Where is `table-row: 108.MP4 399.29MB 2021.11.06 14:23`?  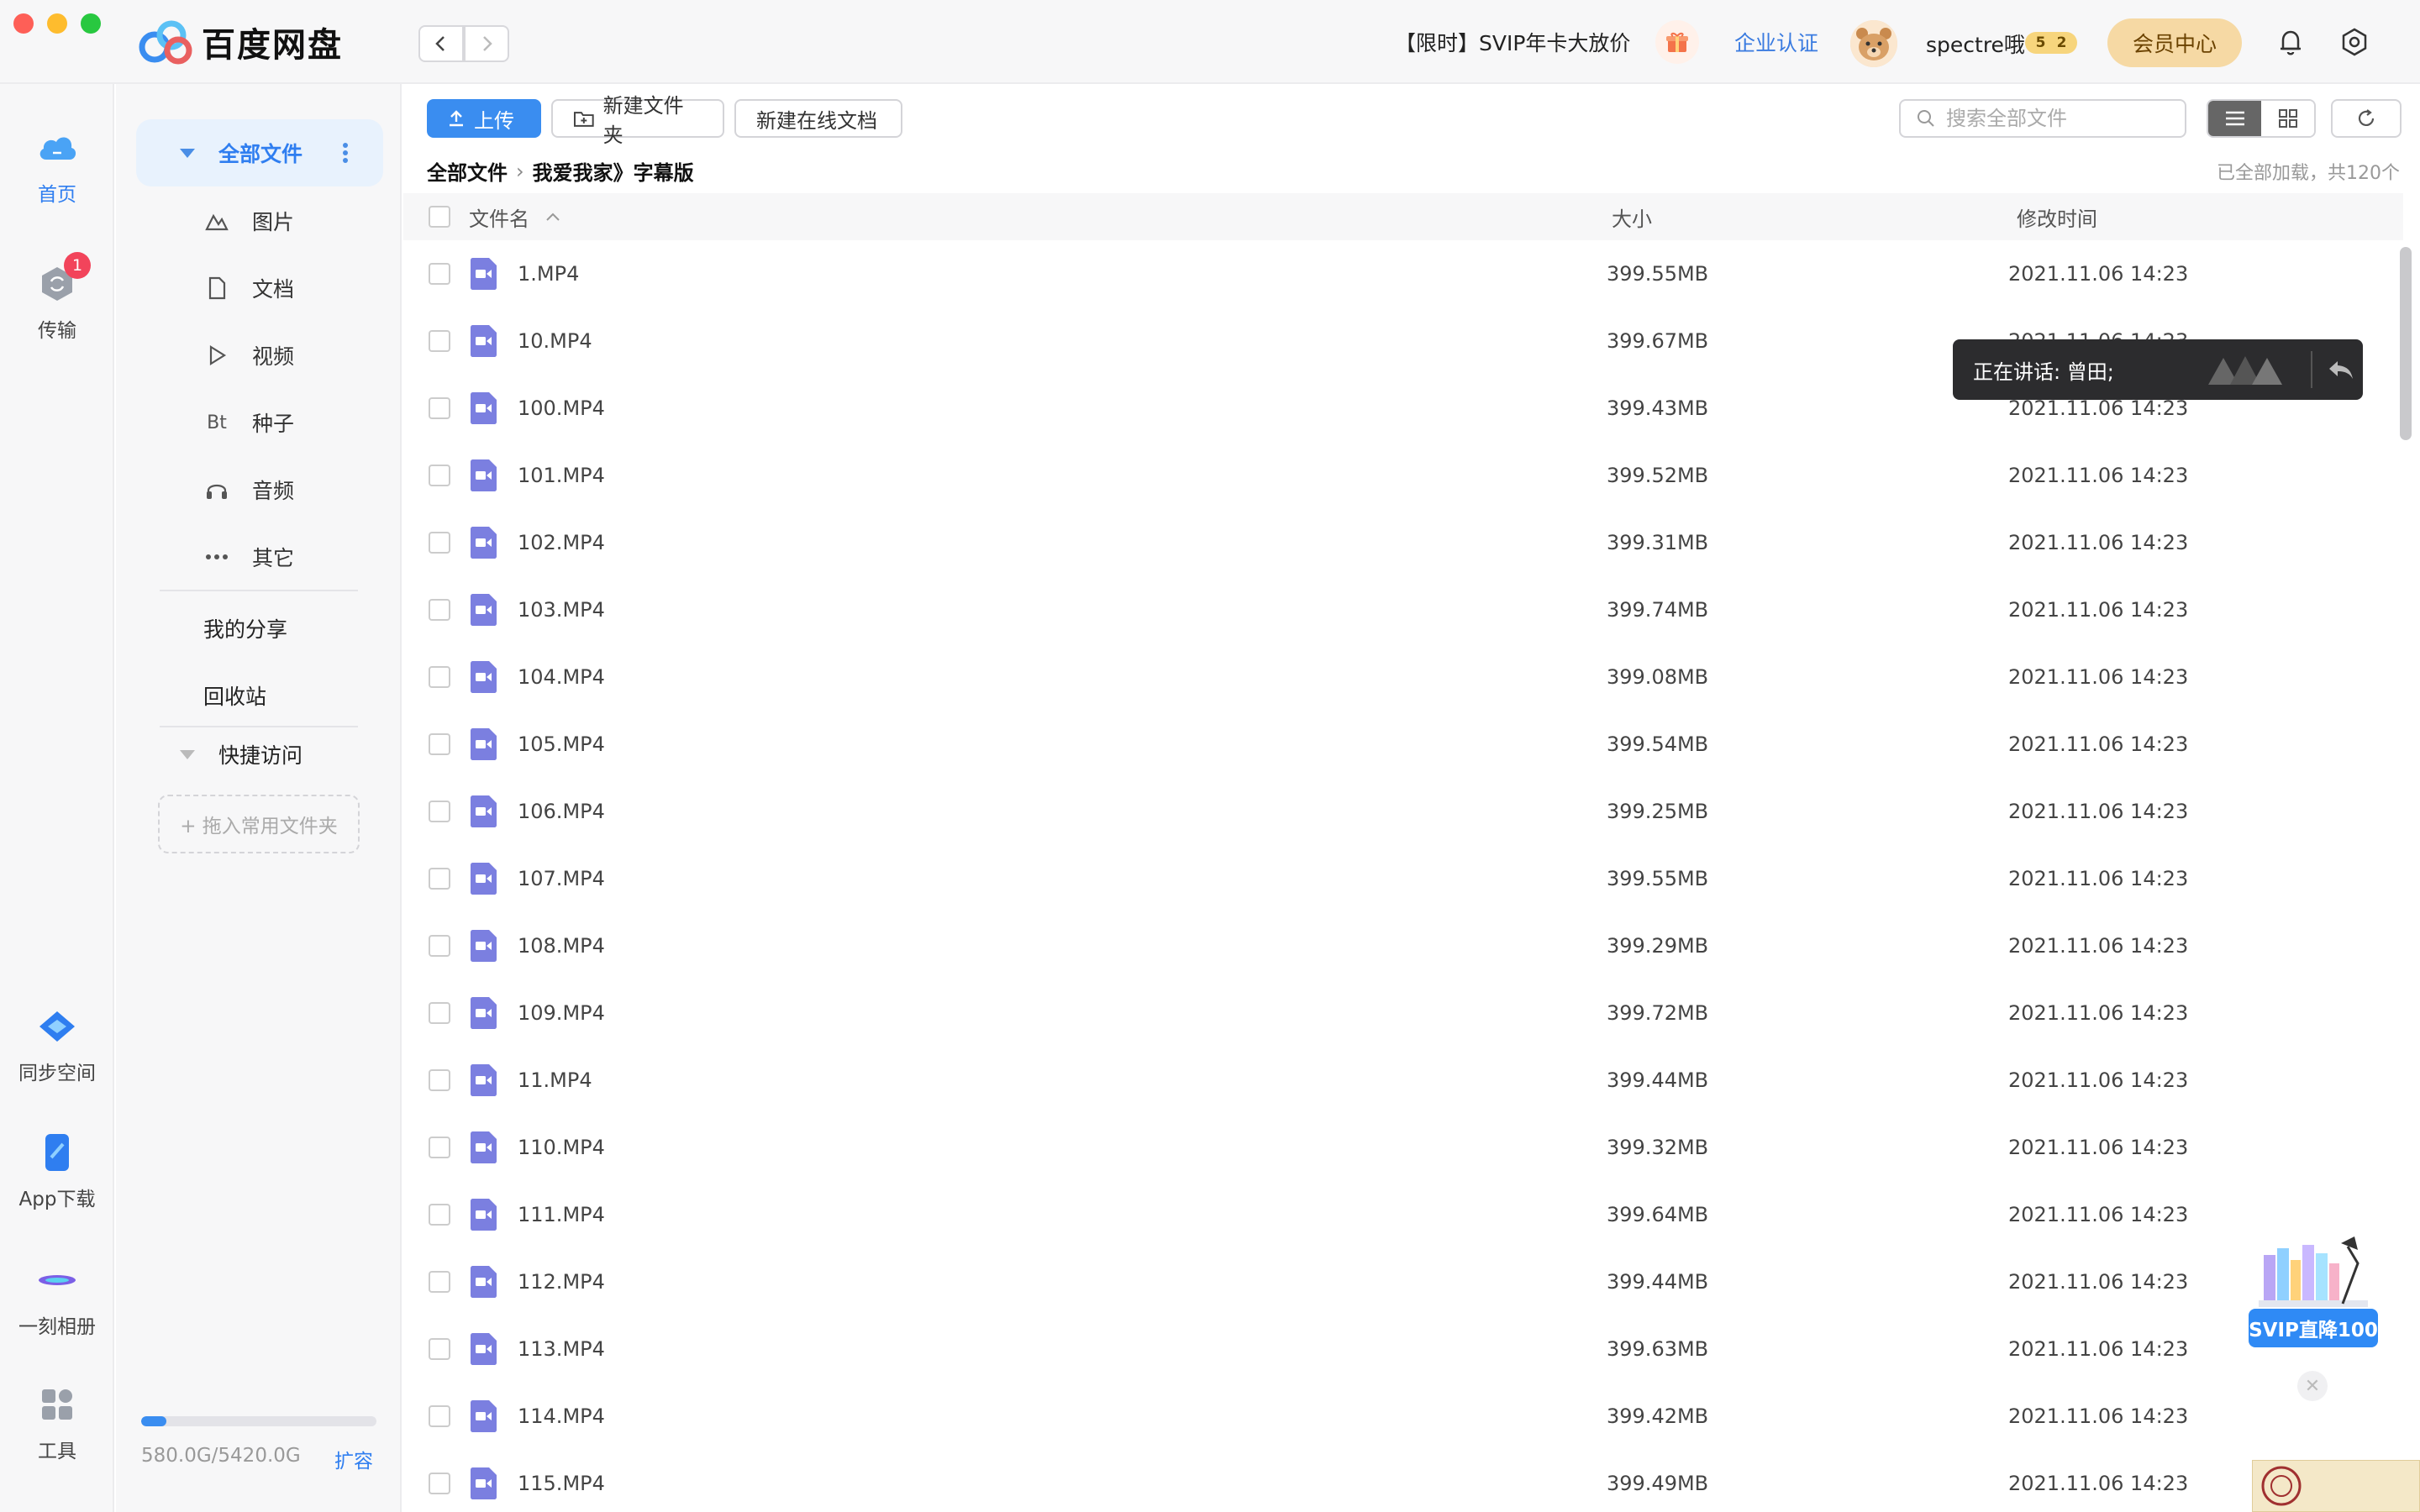
table-row: 108.MP4 399.29MB 2021.11.06 14:23 is located at coordinates (1403, 945).